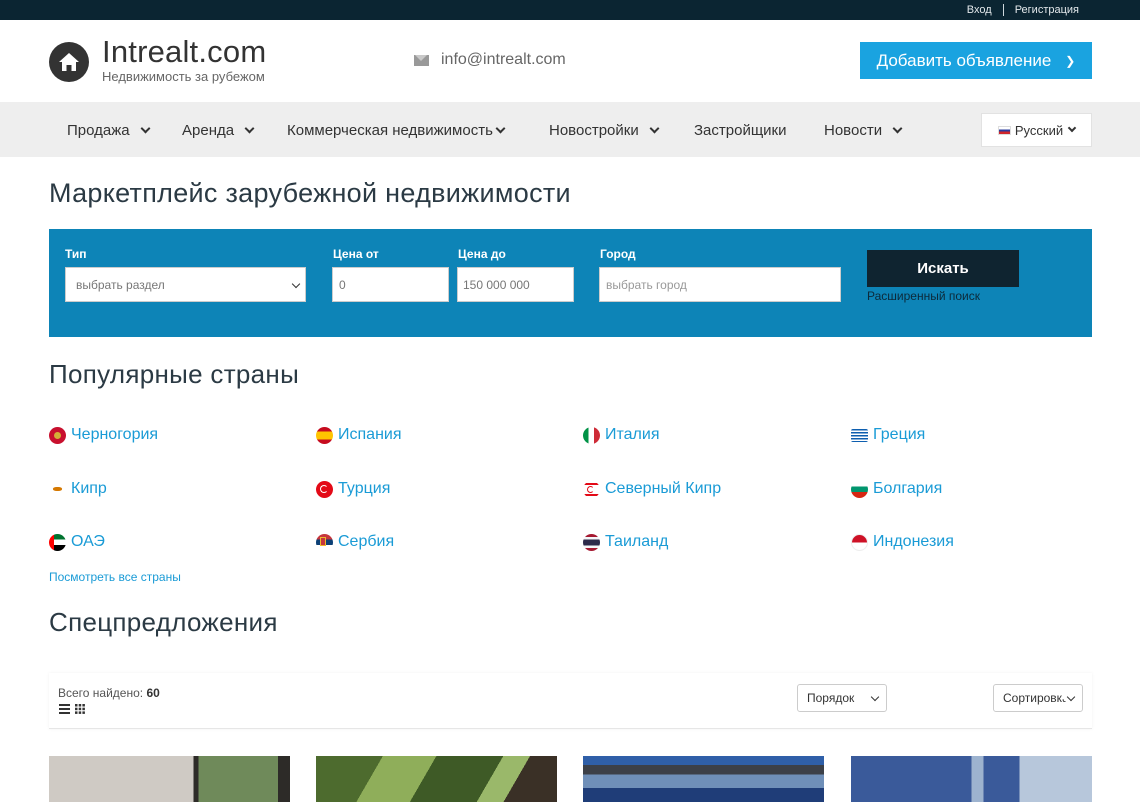 The width and height of the screenshot is (1140, 802). Describe the element at coordinates (98, 130) in the screenshot. I see `nav-item-label: Продажа` at that location.